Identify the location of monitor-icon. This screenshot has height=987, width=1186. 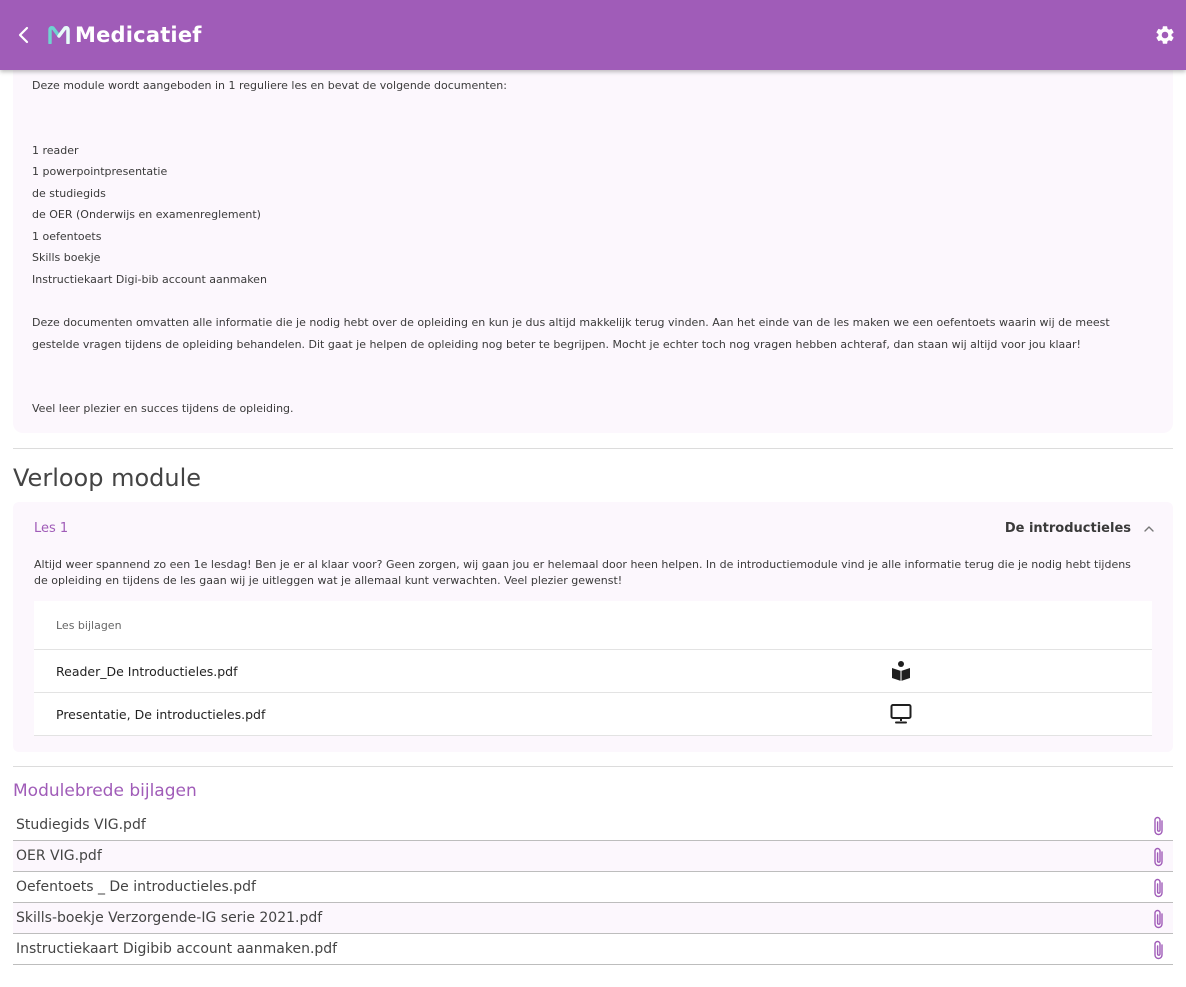
(901, 714).